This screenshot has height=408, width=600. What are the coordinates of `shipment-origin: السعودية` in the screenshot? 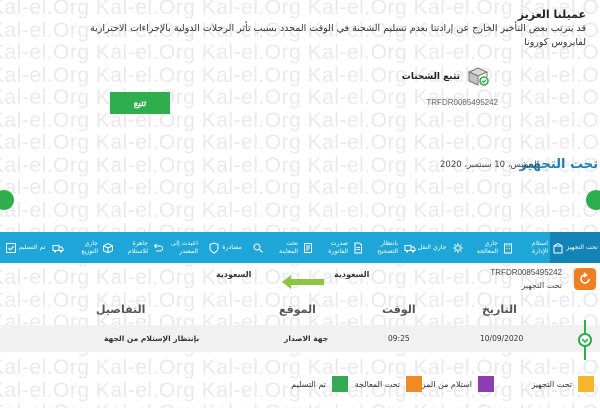 It's located at (352, 274).